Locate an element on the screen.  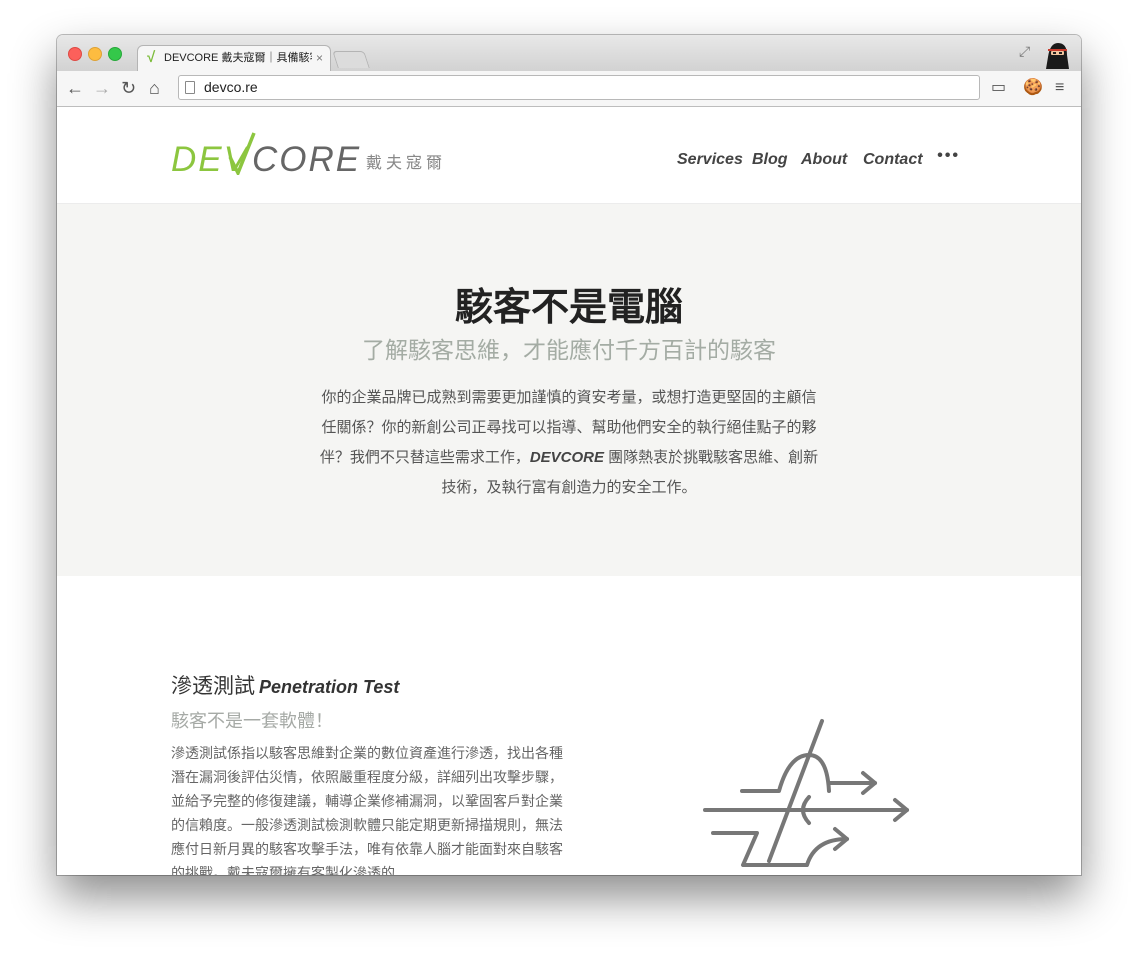
browser-toolbar: ← → ↻ ⌂ devco.re ▭ 🍪 ≡ is located at coordinates (569, 89).